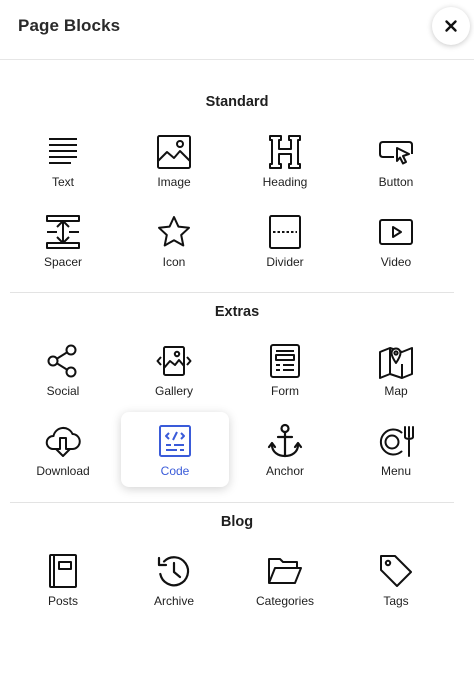  What do you see at coordinates (285, 361) in the screenshot?
I see `form-icon` at bounding box center [285, 361].